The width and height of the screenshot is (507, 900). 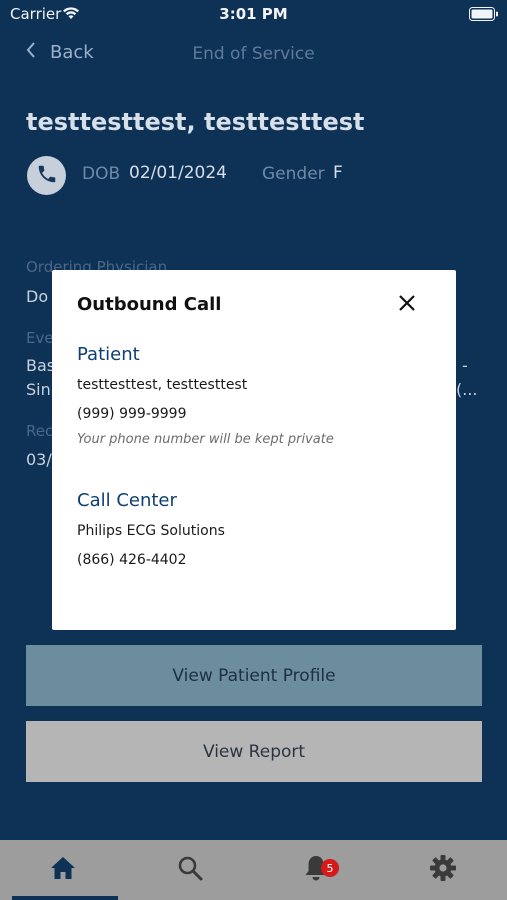 What do you see at coordinates (101, 174) in the screenshot?
I see `dob-label: DOB` at bounding box center [101, 174].